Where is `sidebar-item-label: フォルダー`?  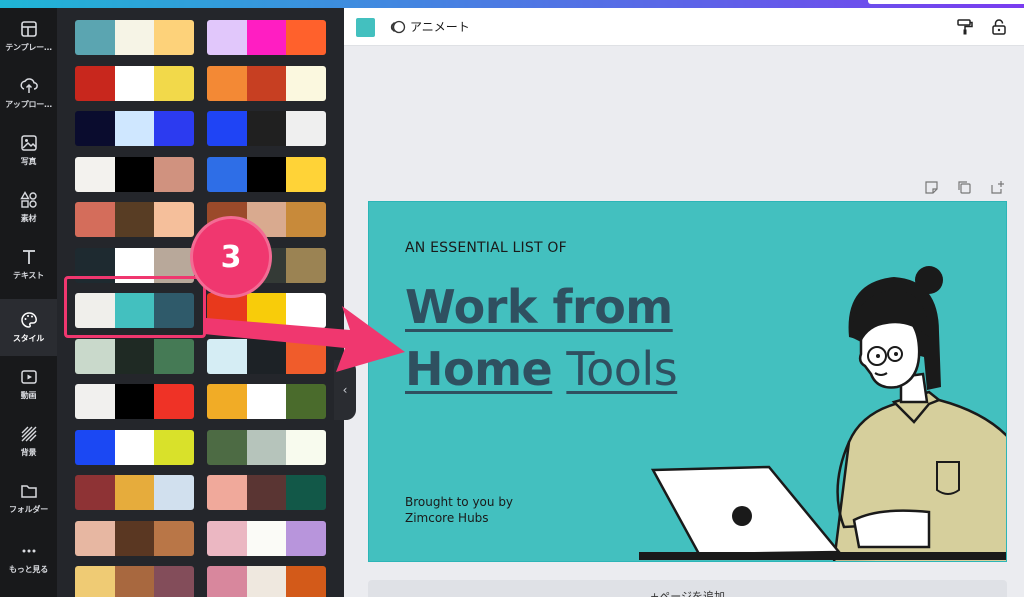
sidebar-item-label: フォルダー is located at coordinates (28, 509).